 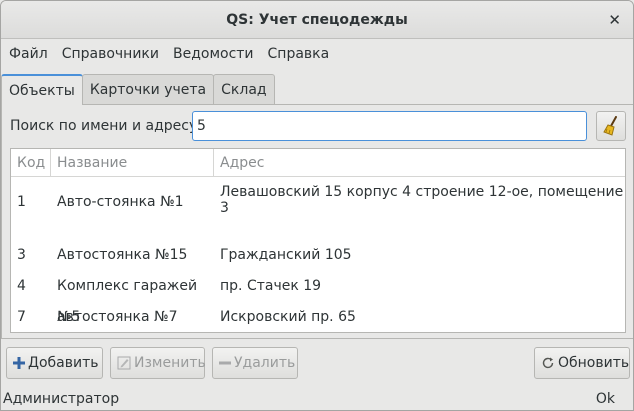 What do you see at coordinates (28, 54) in the screenshot?
I see `menu-file: Файл` at bounding box center [28, 54].